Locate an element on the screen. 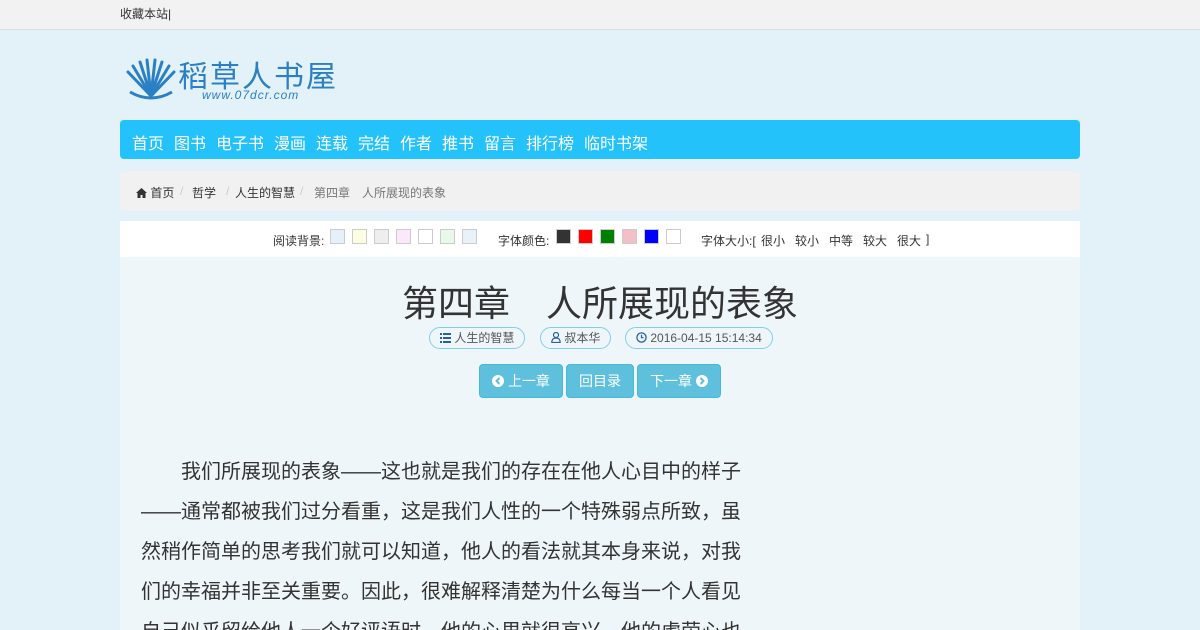 The image size is (1200, 630). author-tag: 叔本华 is located at coordinates (576, 338).